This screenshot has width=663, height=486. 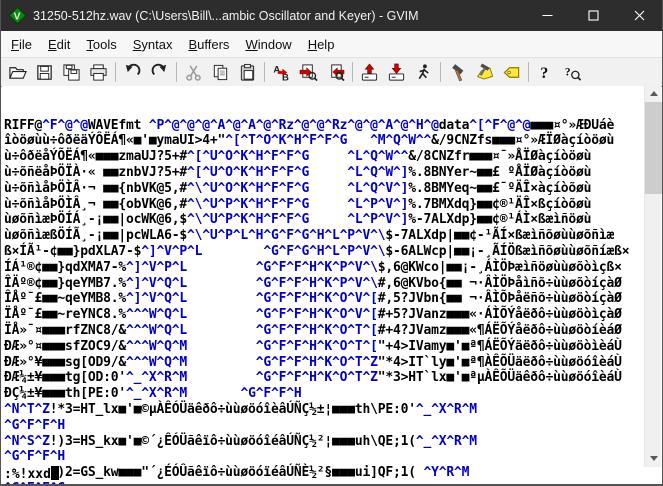 I want to click on chevron-up-icon, so click(x=653, y=93).